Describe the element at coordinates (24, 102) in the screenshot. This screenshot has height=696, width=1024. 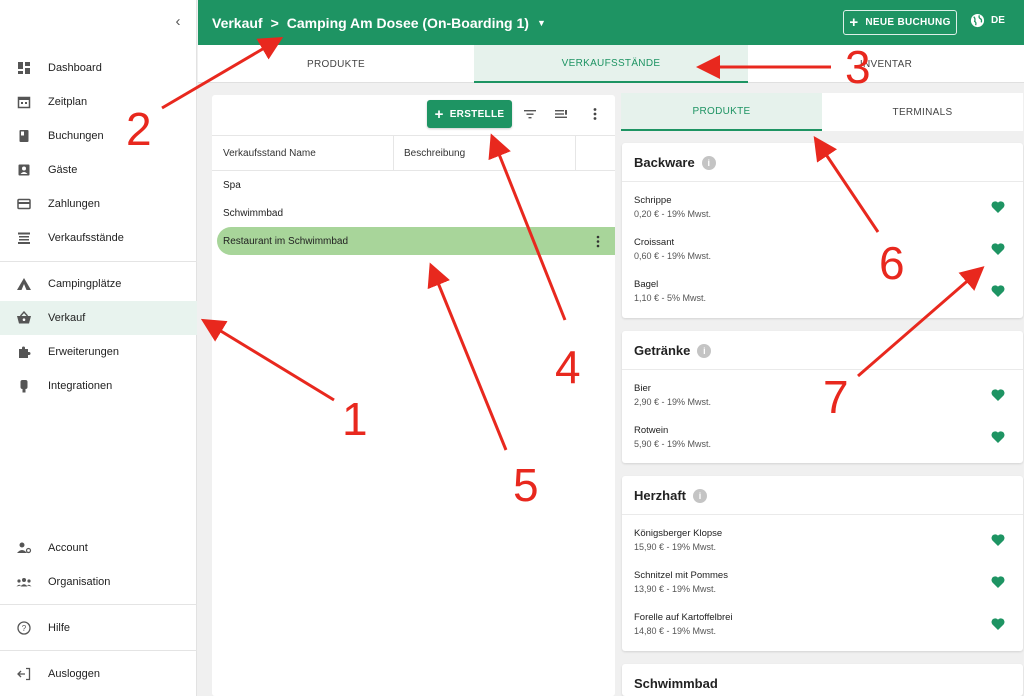
I see `calendar-icon` at that location.